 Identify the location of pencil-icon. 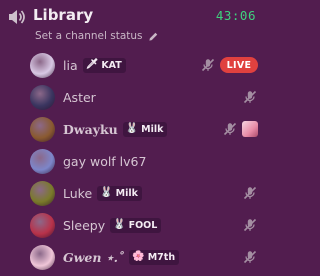
(152, 36).